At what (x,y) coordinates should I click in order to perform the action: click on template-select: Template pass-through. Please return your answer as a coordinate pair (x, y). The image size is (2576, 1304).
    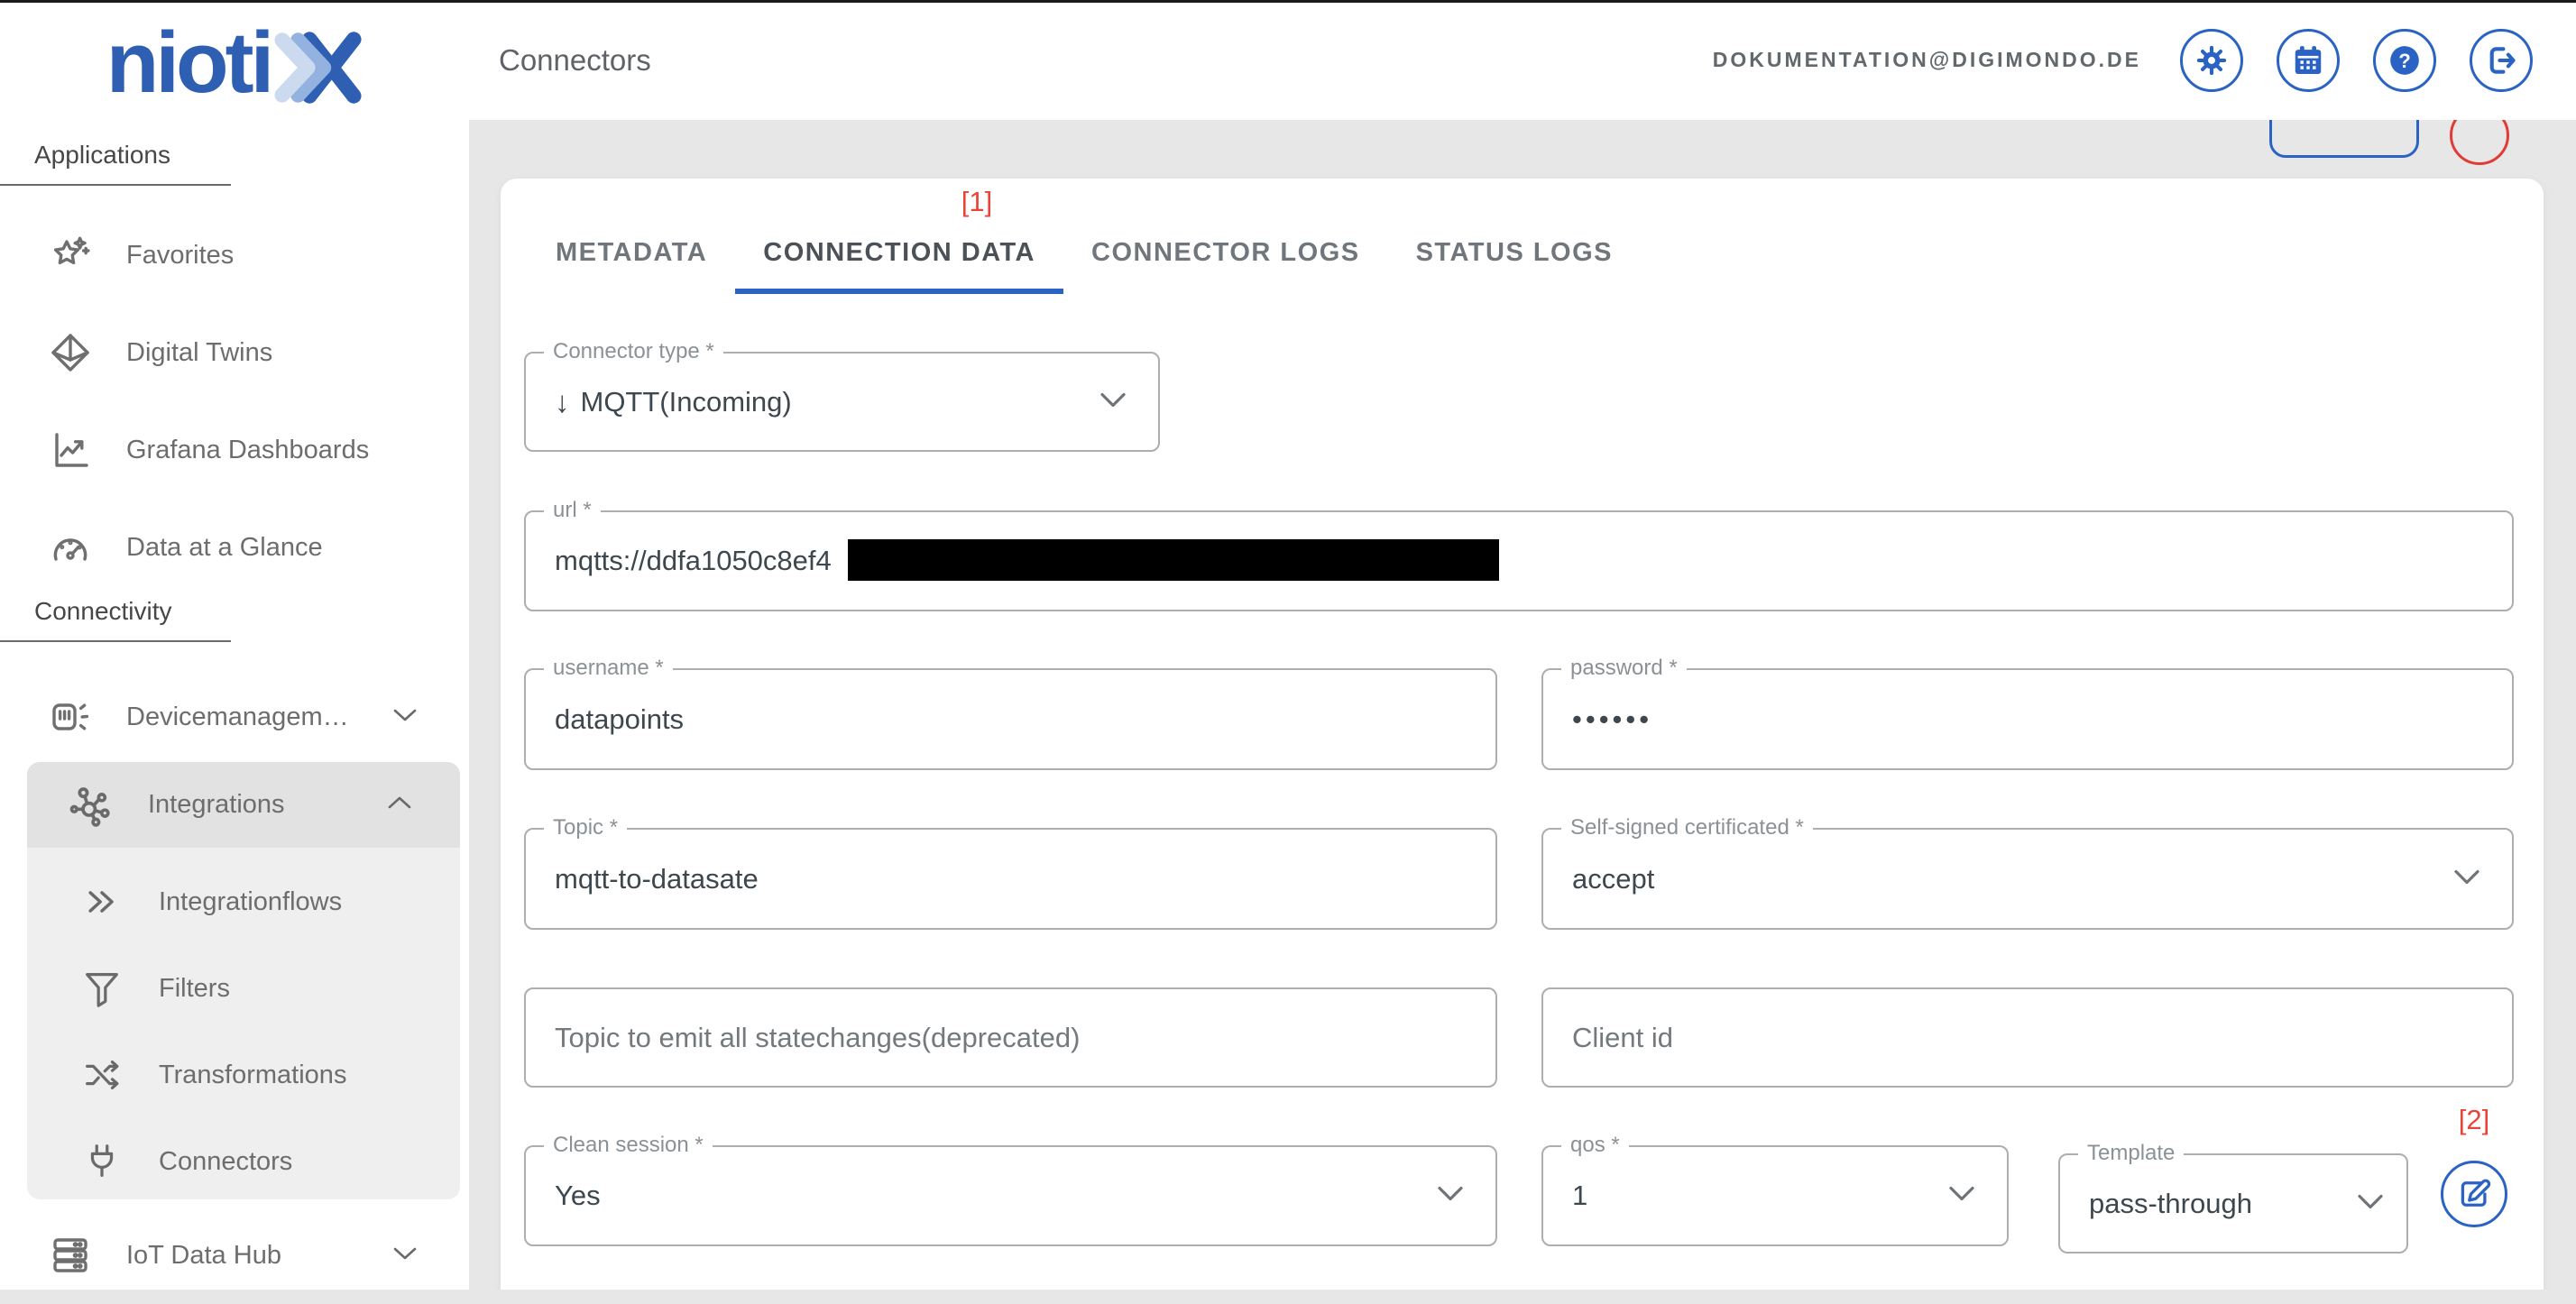
    Looking at the image, I should click on (2233, 1197).